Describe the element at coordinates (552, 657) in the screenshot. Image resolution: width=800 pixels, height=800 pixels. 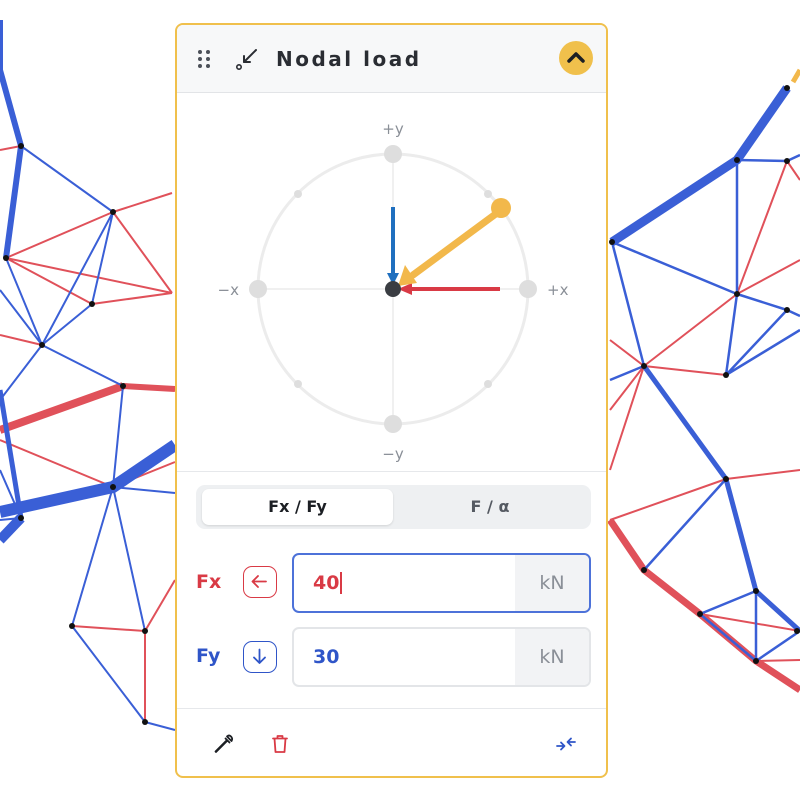
I see `fy-unit: kN` at that location.